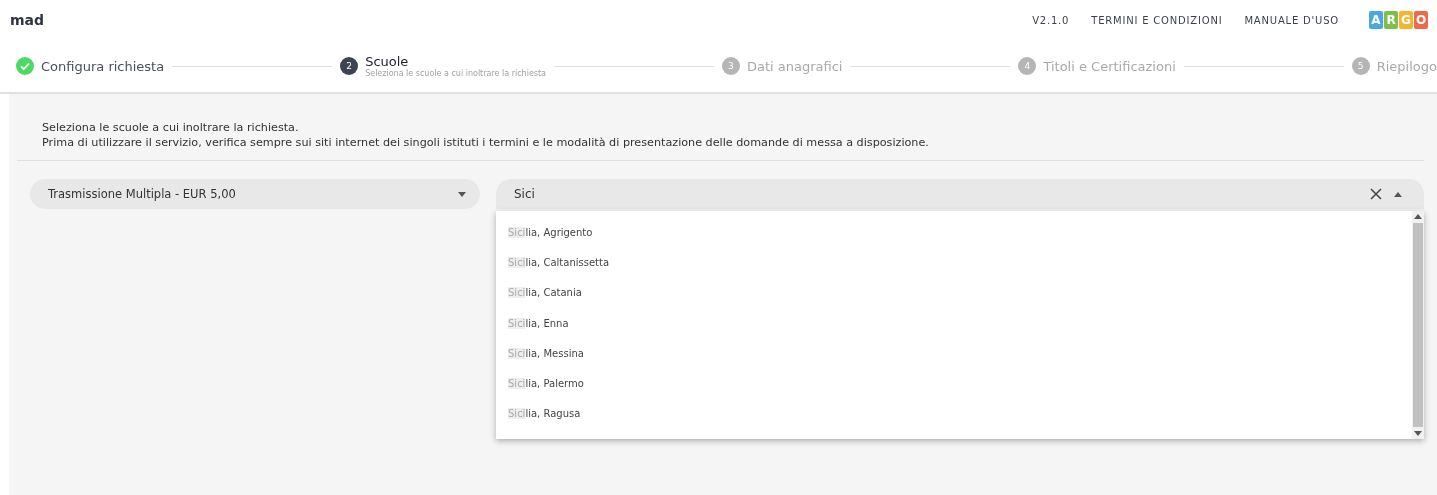 Image resolution: width=1437 pixels, height=495 pixels. Describe the element at coordinates (1027, 66) in the screenshot. I see `step-number: 4` at that location.